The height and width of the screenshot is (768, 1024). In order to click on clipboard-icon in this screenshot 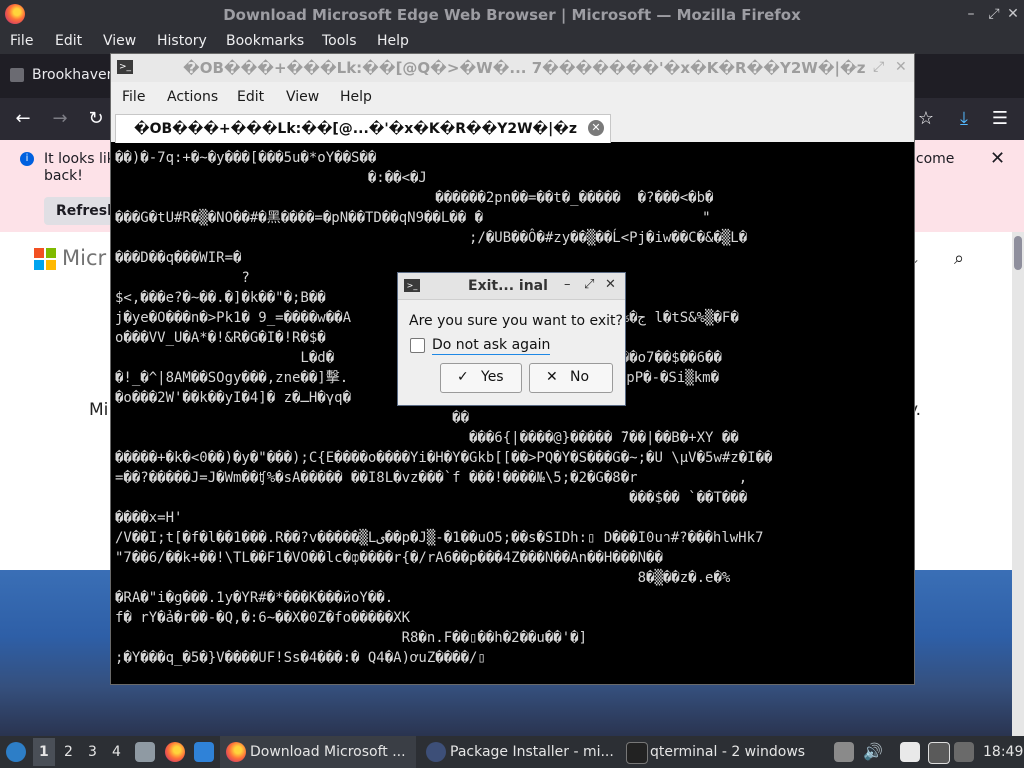, I will do `click(910, 752)`.